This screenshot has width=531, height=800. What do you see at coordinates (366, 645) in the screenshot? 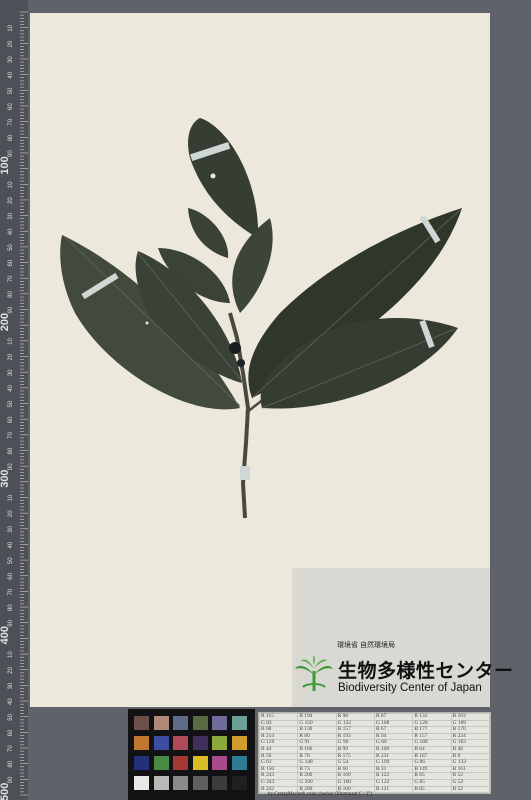
I see `ministry-text: 環境省 自然環境局` at bounding box center [366, 645].